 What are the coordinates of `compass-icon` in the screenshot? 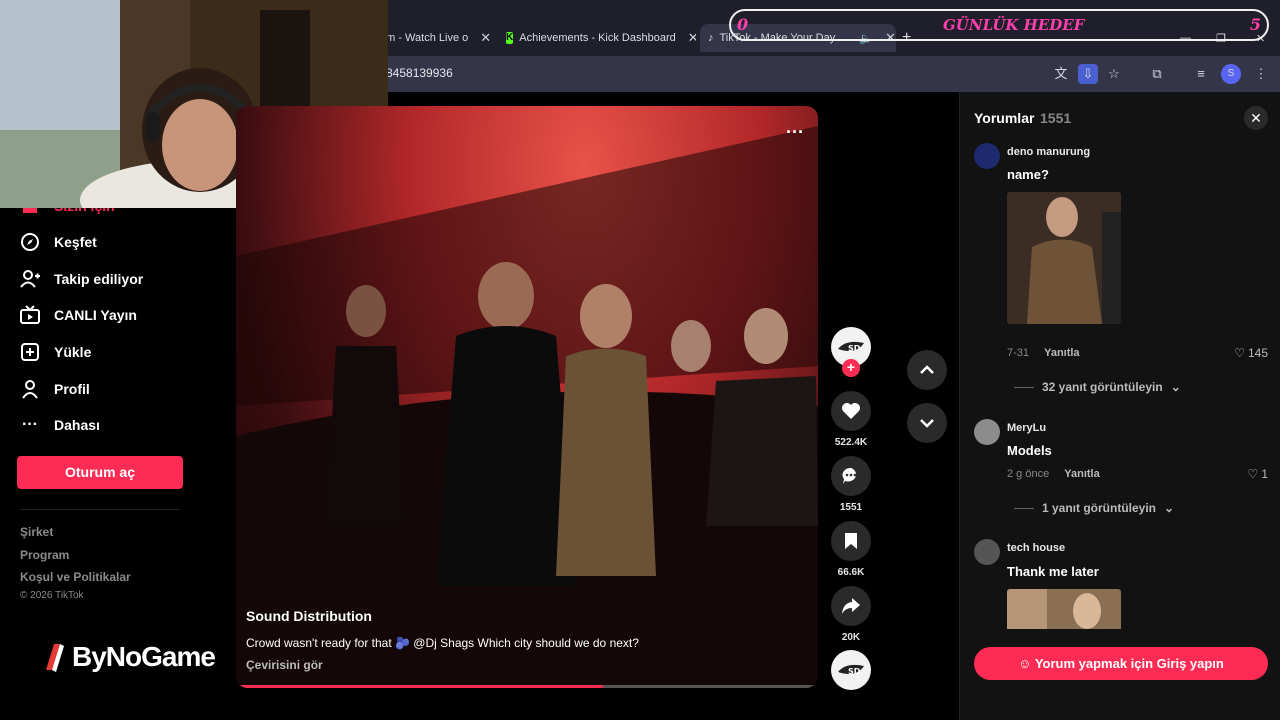 It's located at (30, 242).